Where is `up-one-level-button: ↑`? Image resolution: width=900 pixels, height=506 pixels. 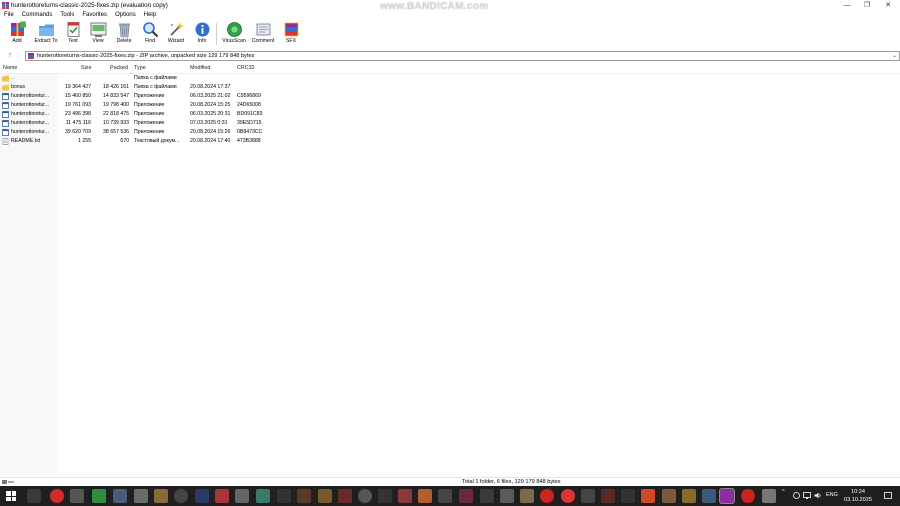
up-one-level-button: ↑ is located at coordinates (10, 56).